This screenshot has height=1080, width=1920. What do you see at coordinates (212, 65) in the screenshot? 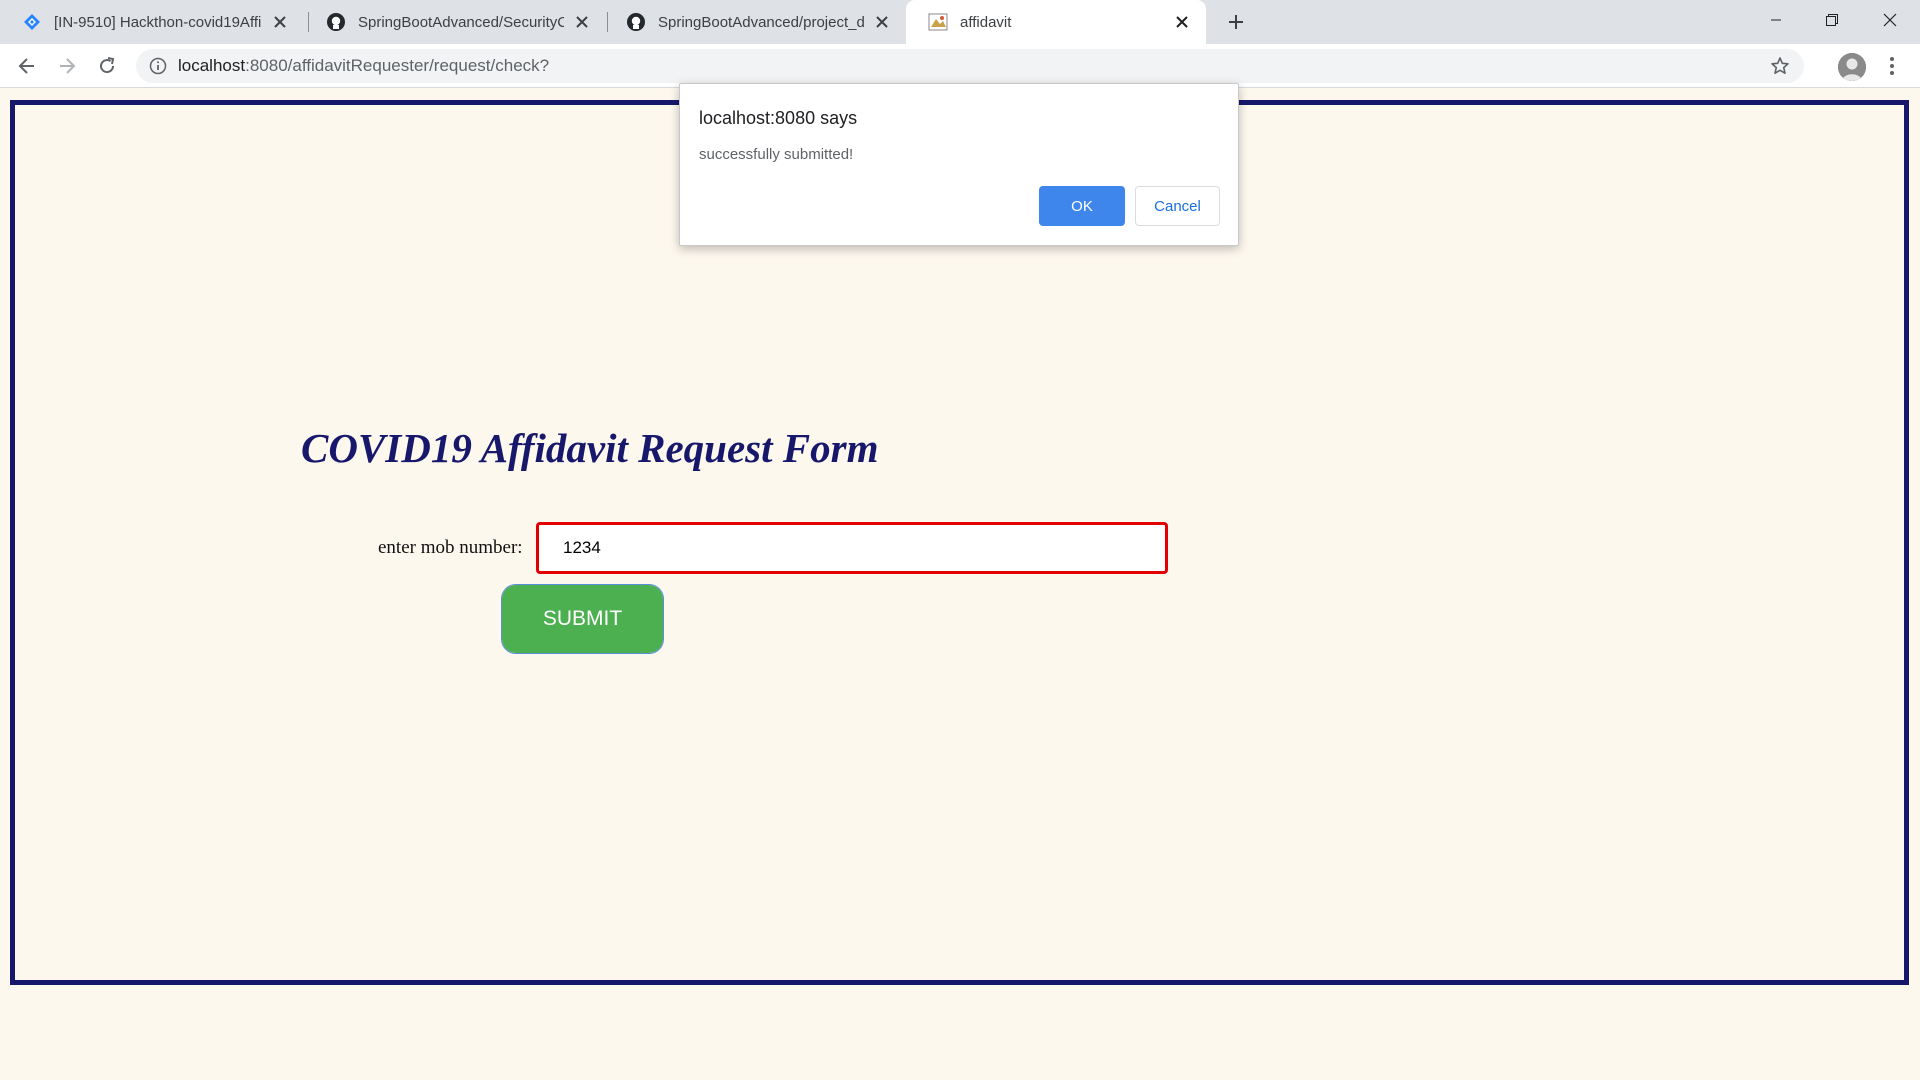
I see `url-host: localhost` at bounding box center [212, 65].